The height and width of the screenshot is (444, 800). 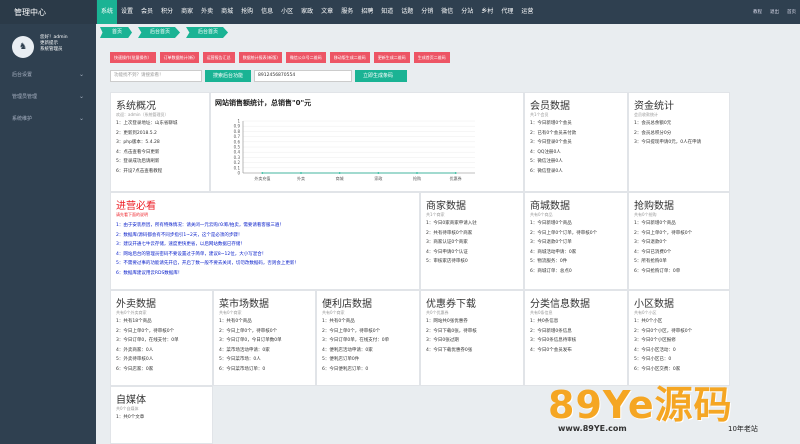 What do you see at coordinates (240, 359) in the screenshot?
I see `list-item: 5：今日菜市场：0人` at bounding box center [240, 359].